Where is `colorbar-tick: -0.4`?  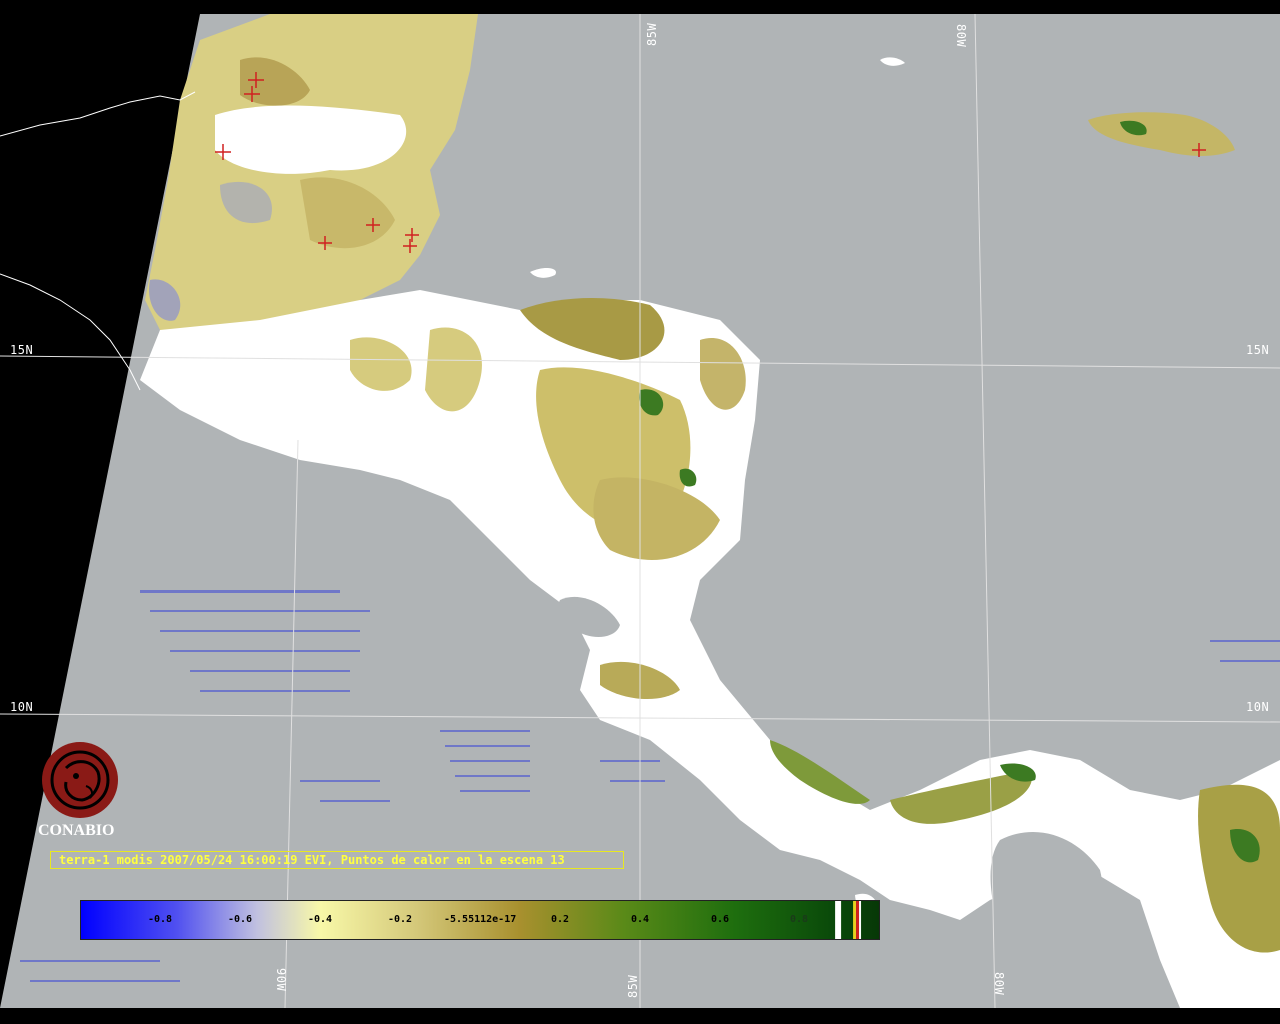
colorbar-tick: -0.4 is located at coordinates (320, 919).